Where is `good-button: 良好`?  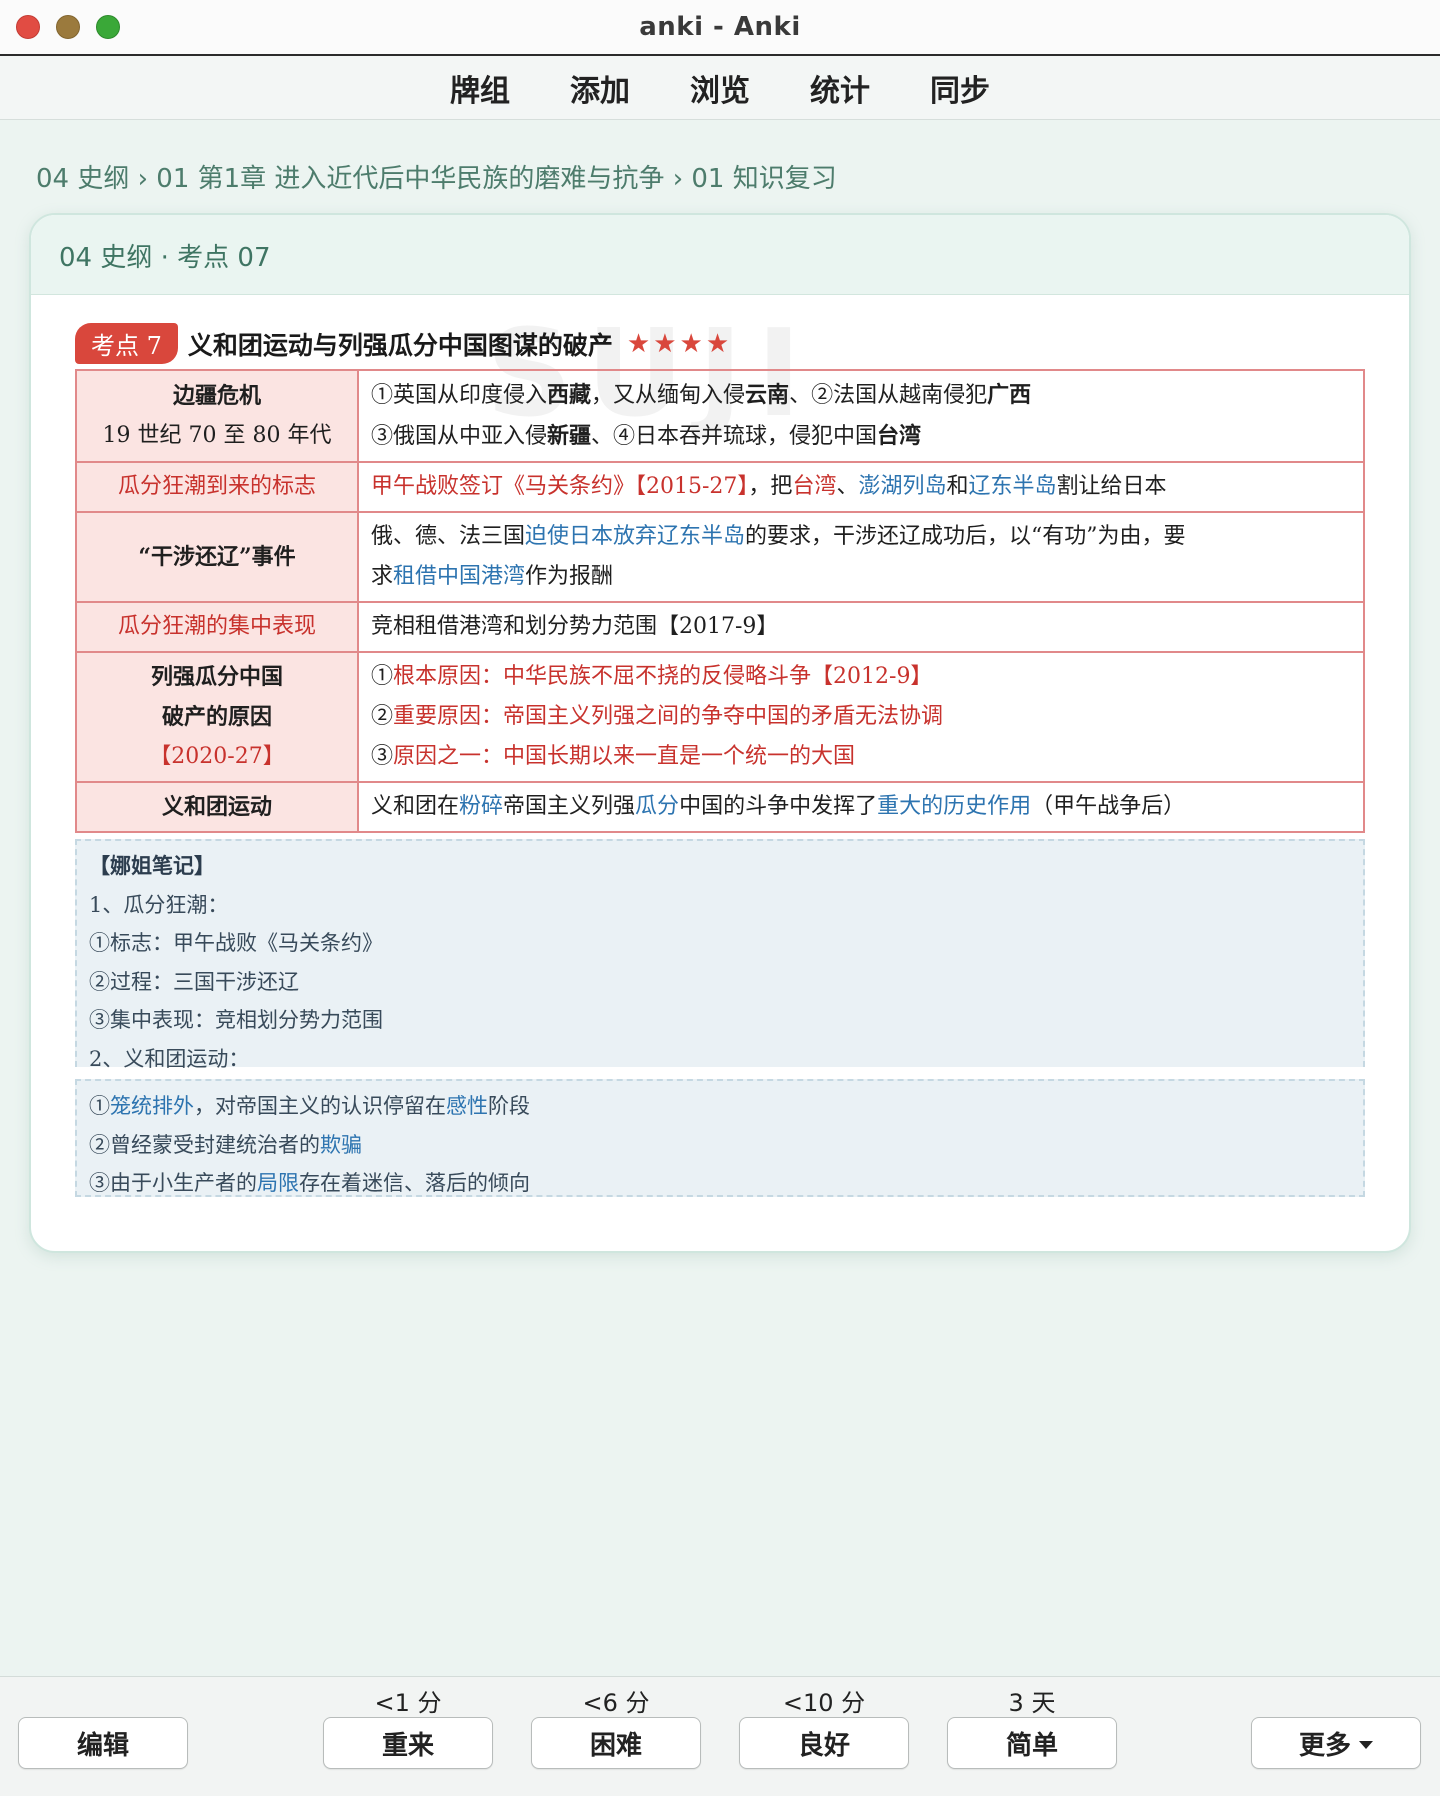 good-button: 良好 is located at coordinates (824, 1743).